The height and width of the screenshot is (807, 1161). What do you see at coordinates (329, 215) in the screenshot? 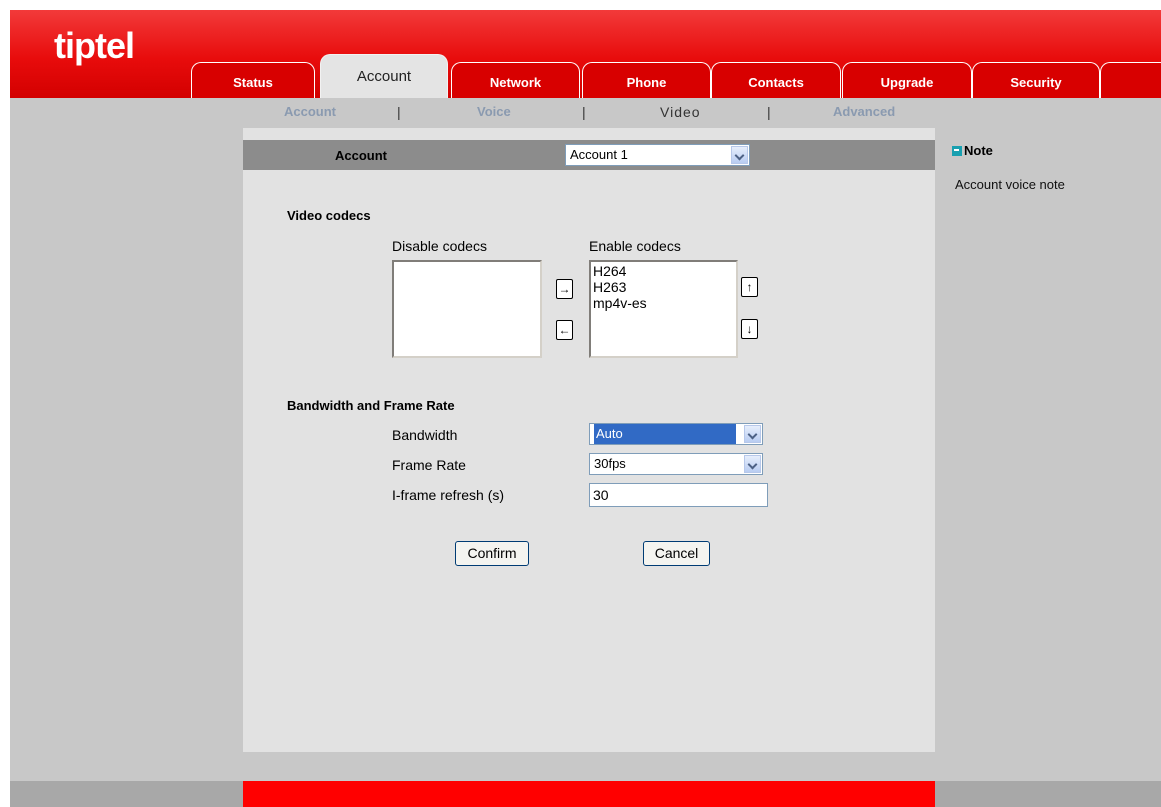
I see `video-codecs-title: Video codecs` at bounding box center [329, 215].